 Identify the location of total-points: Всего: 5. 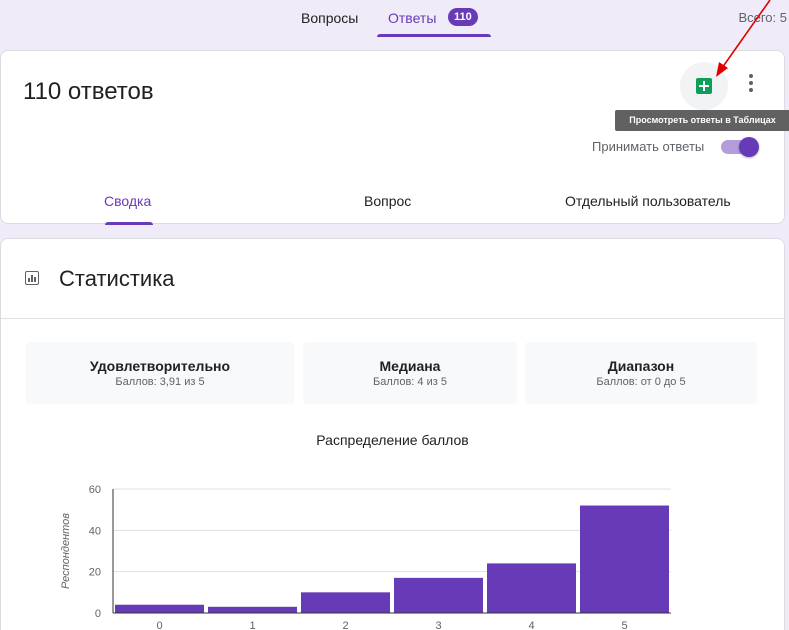
(762, 17).